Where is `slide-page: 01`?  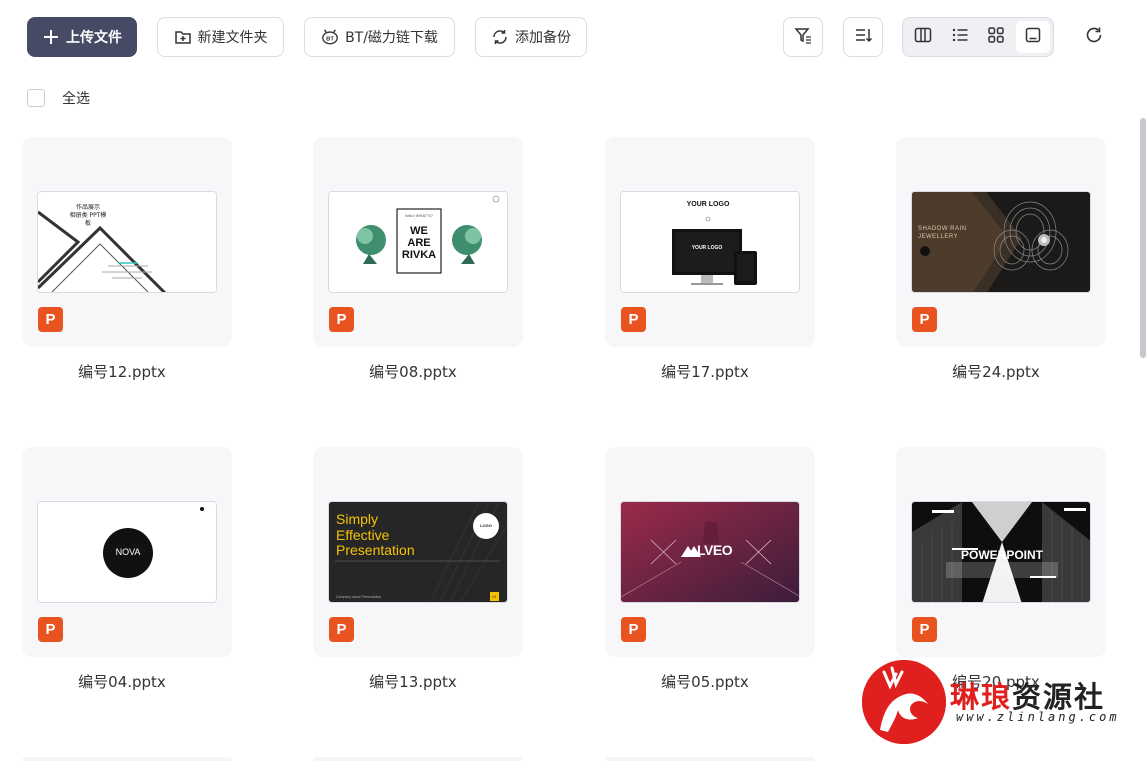
slide-page: 01 is located at coordinates (494, 596).